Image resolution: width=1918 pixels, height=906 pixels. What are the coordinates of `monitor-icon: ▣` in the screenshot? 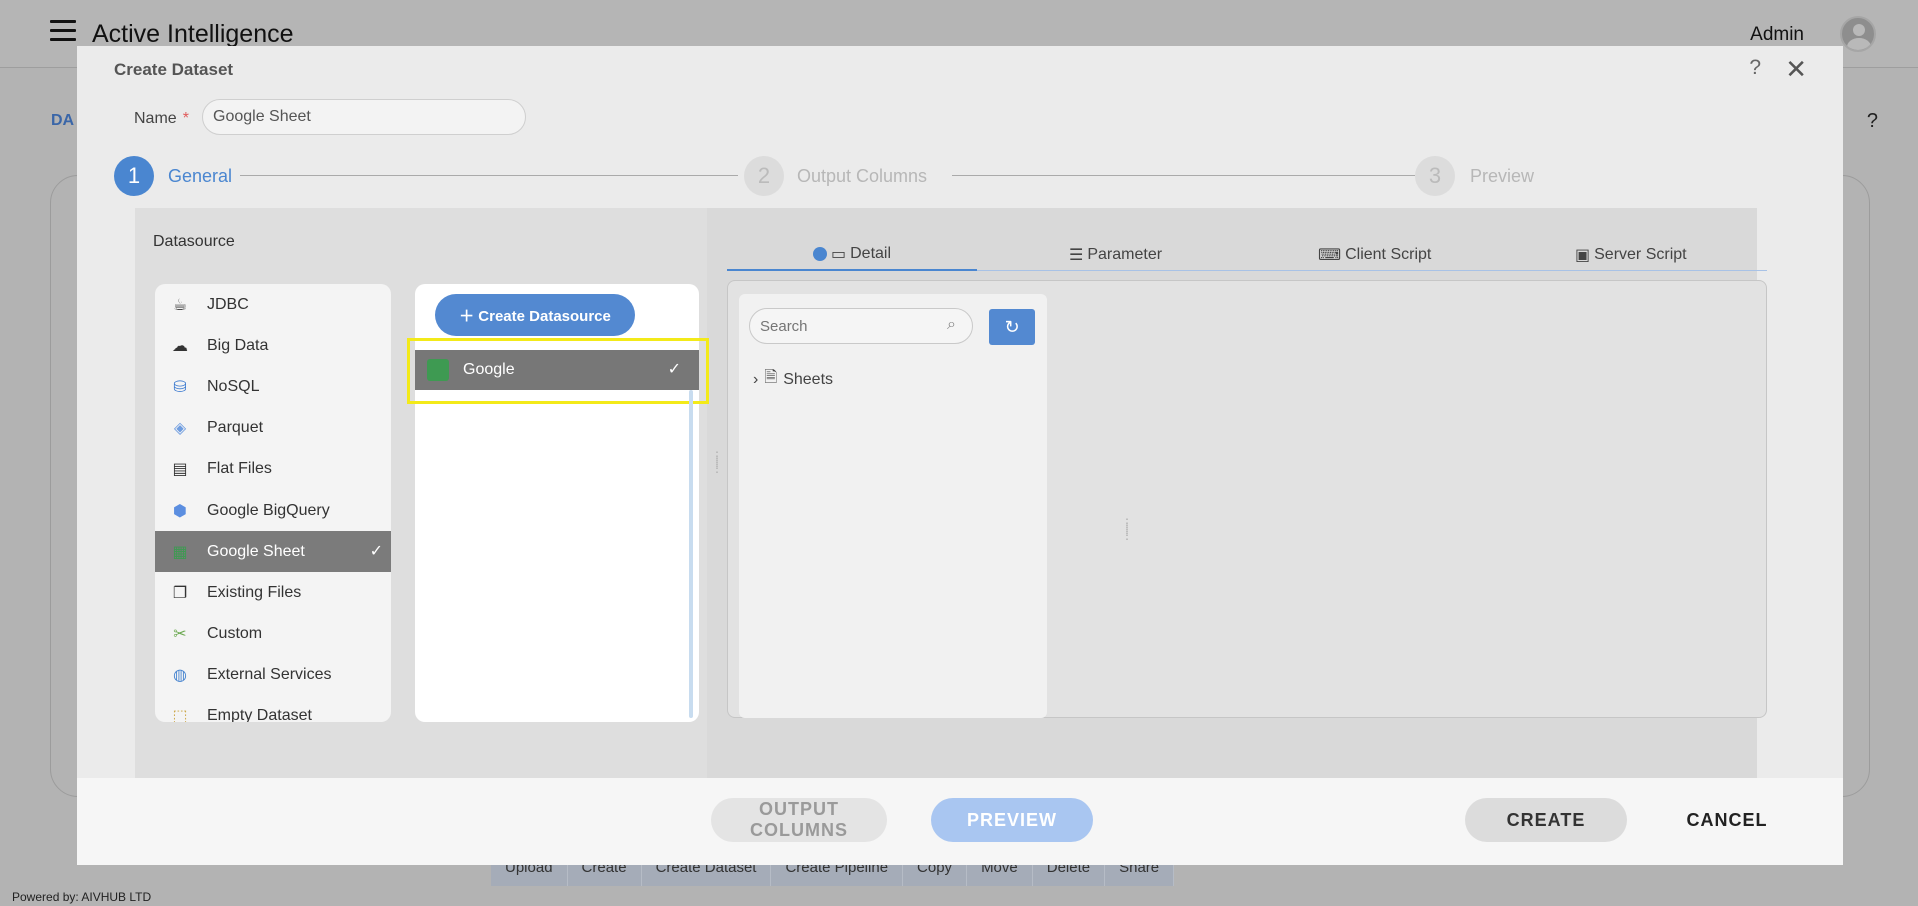 It's located at (1583, 255).